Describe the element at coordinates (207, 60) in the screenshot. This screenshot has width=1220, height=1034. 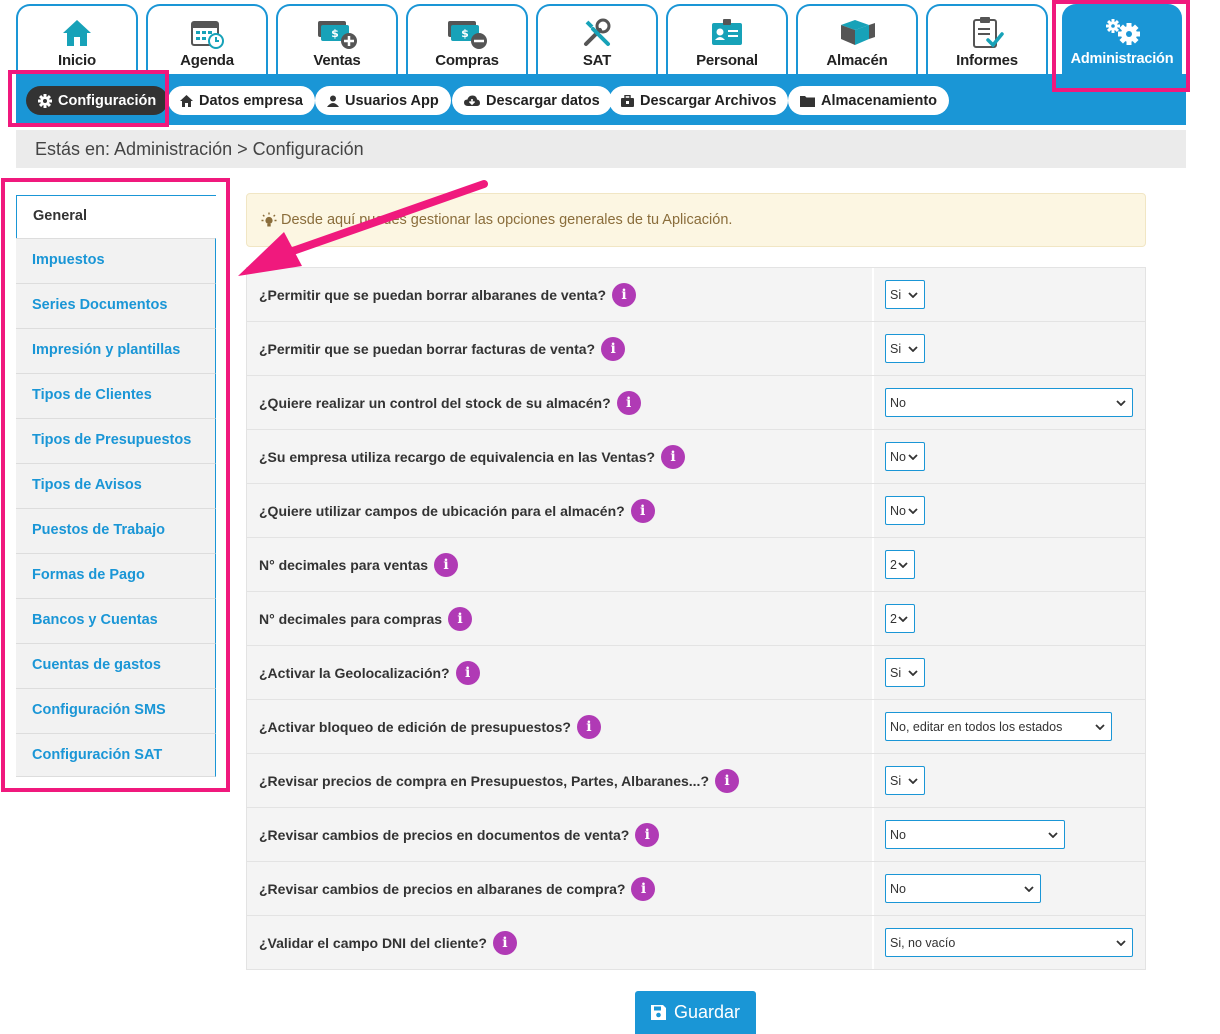
I see `tab-label: Agenda` at that location.